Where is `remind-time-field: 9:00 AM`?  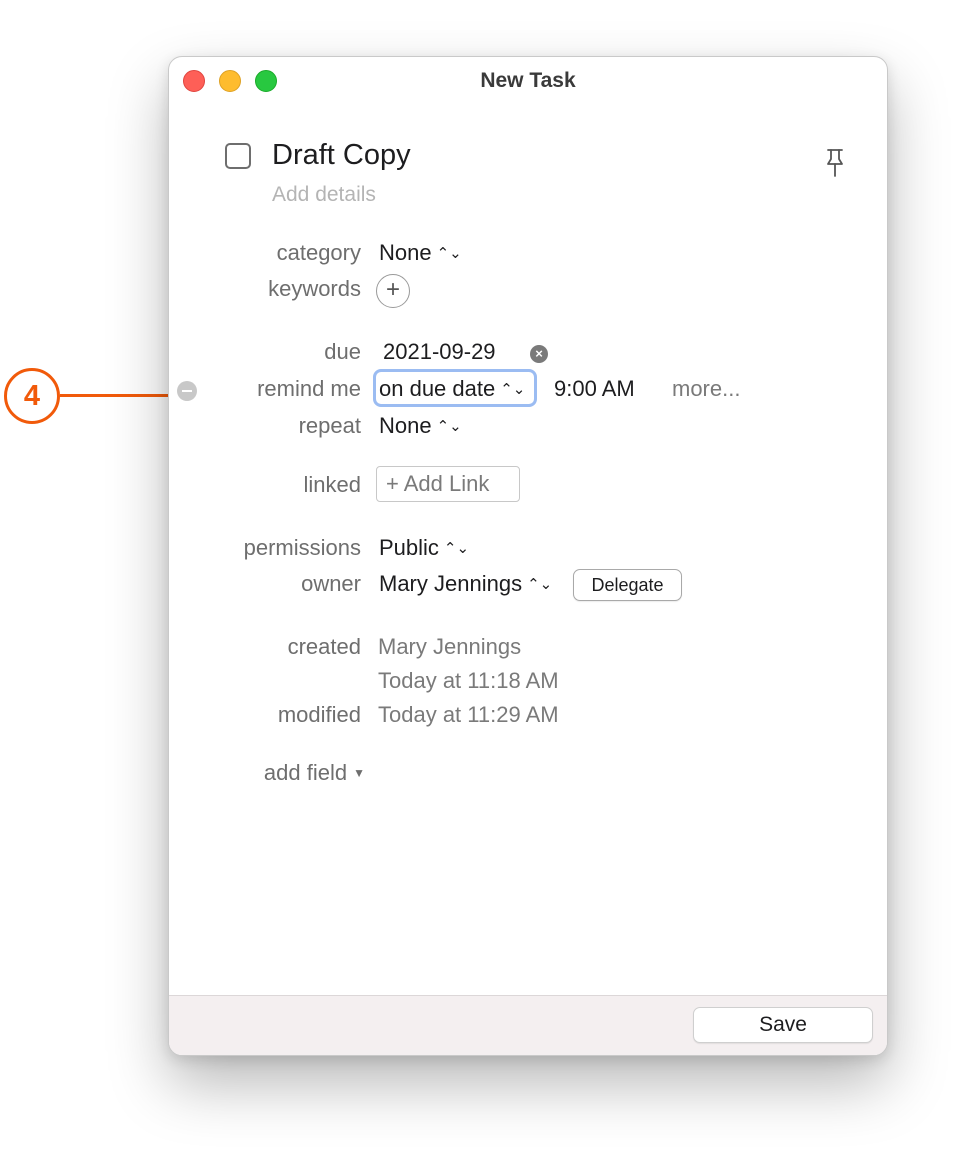
remind-time-field: 9:00 AM is located at coordinates (594, 389).